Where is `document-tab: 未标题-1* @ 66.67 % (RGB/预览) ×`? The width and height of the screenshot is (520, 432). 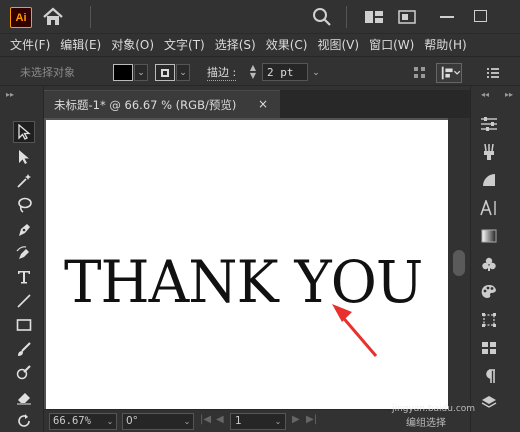 document-tab: 未标题-1* @ 66.67 % (RGB/预览) × is located at coordinates (162, 104).